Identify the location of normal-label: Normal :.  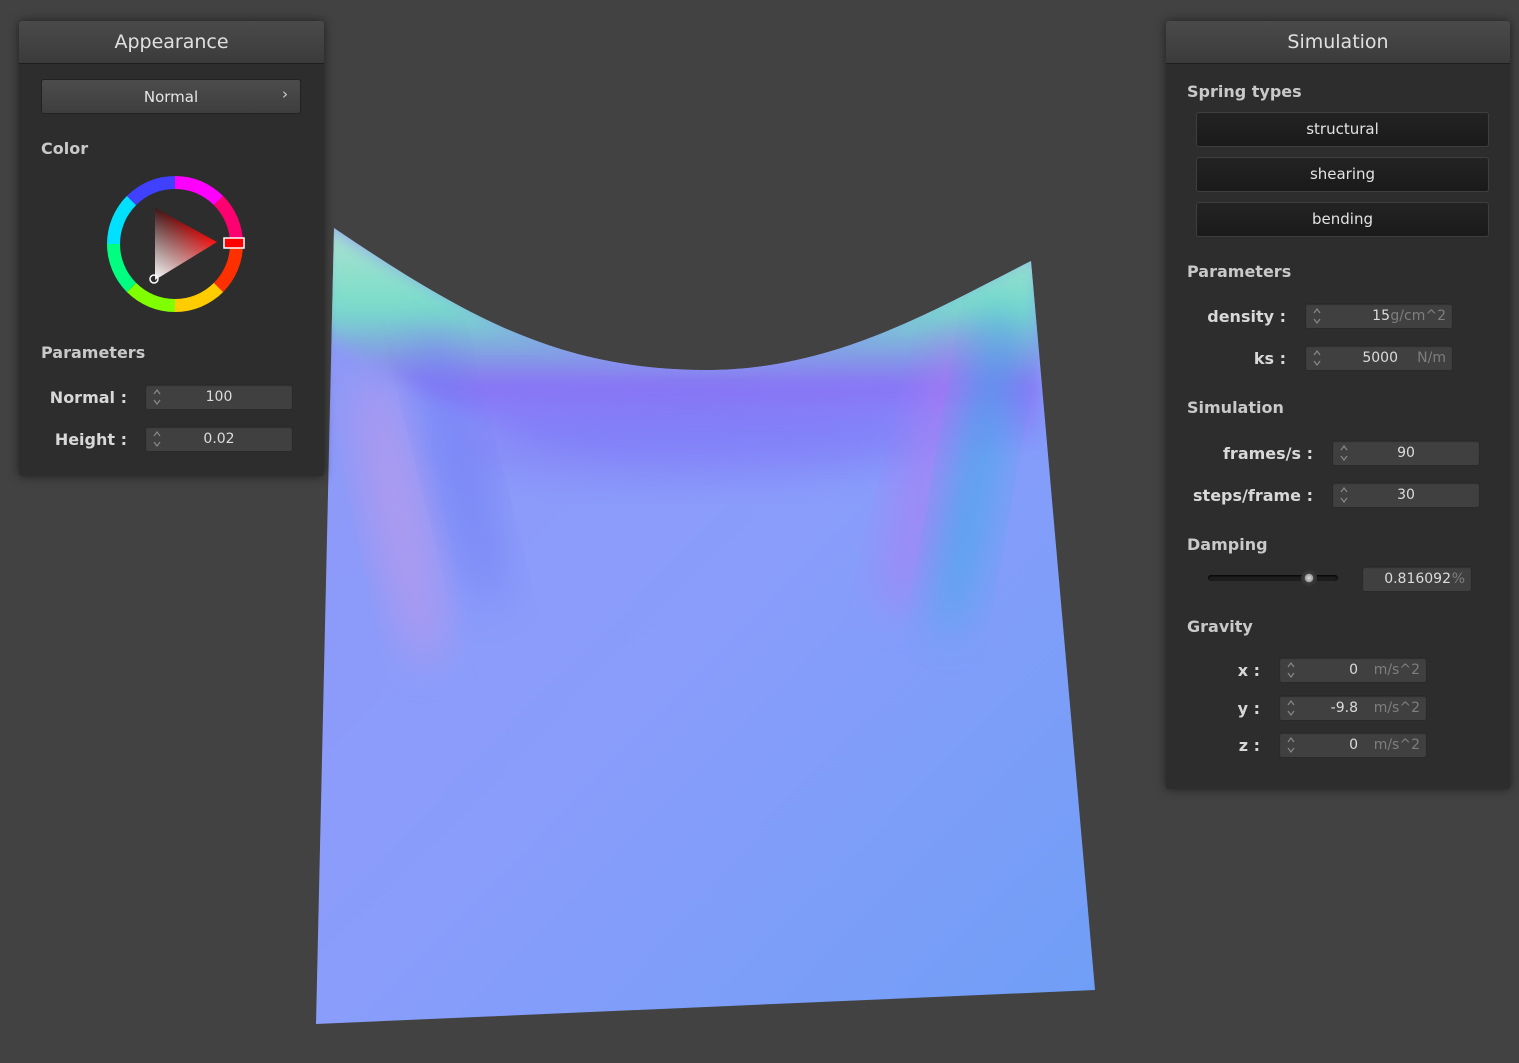
(88, 397).